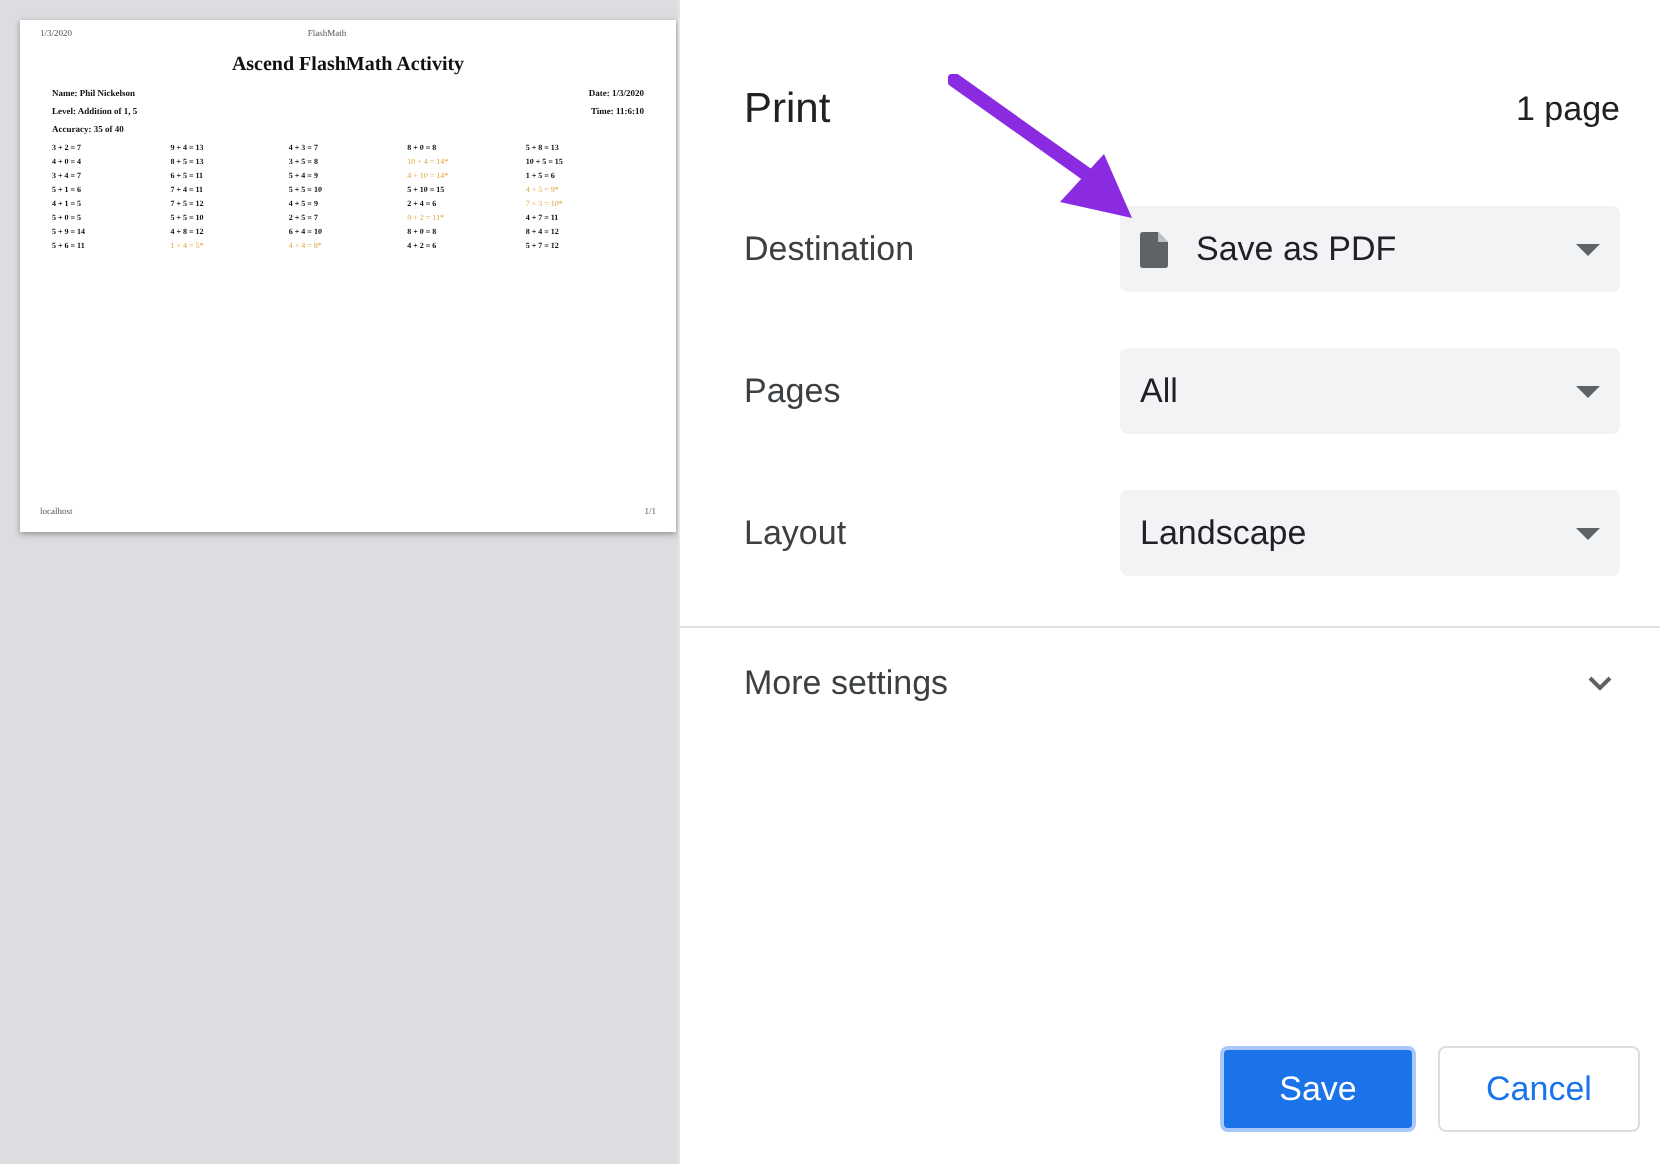 The height and width of the screenshot is (1164, 1660). Describe the element at coordinates (1600, 684) in the screenshot. I see `chevron-icon` at that location.